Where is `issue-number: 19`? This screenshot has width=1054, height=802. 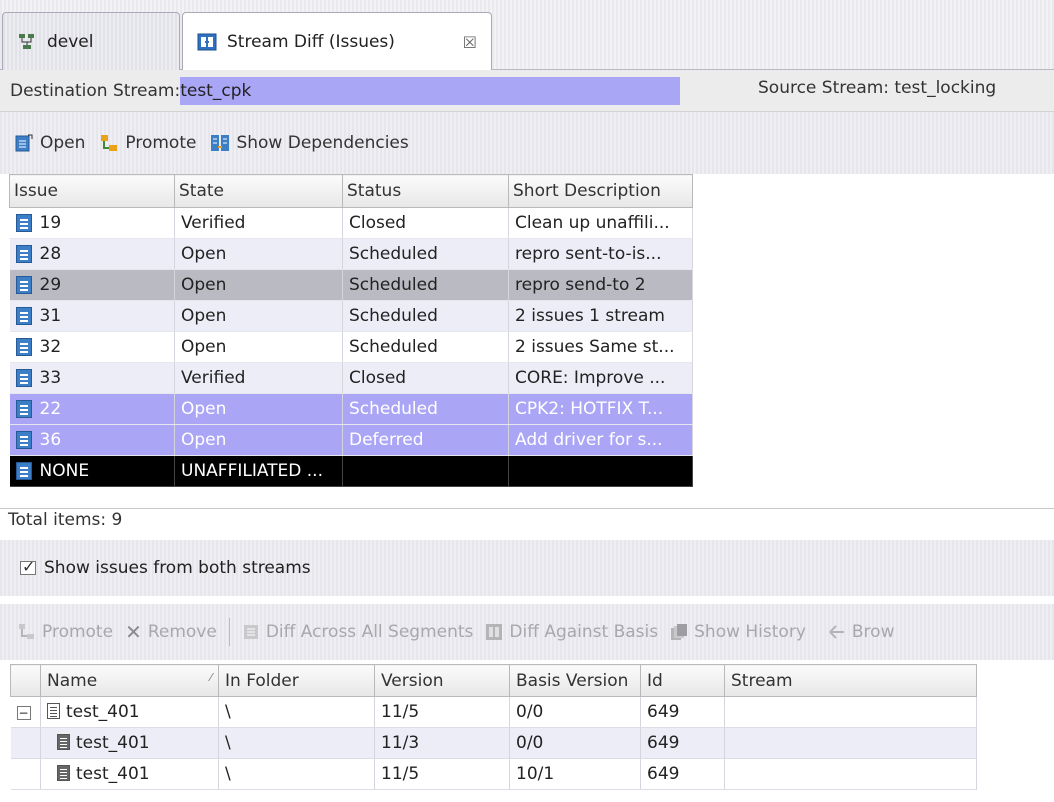 issue-number: 19 is located at coordinates (50, 223).